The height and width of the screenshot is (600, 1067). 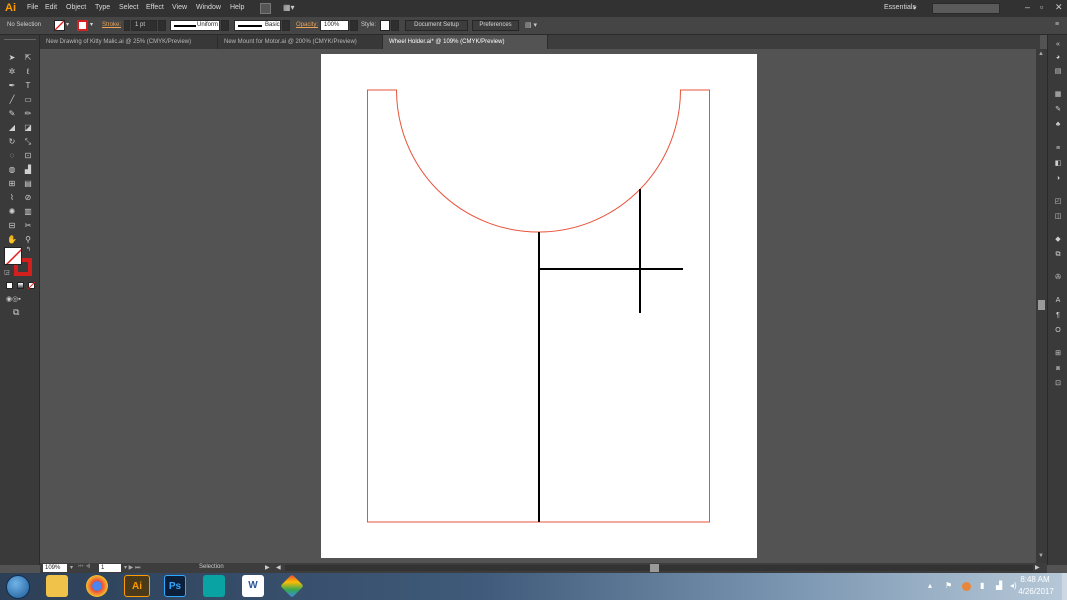 I want to click on opentype-panel-icon: O, so click(x=1058, y=331).